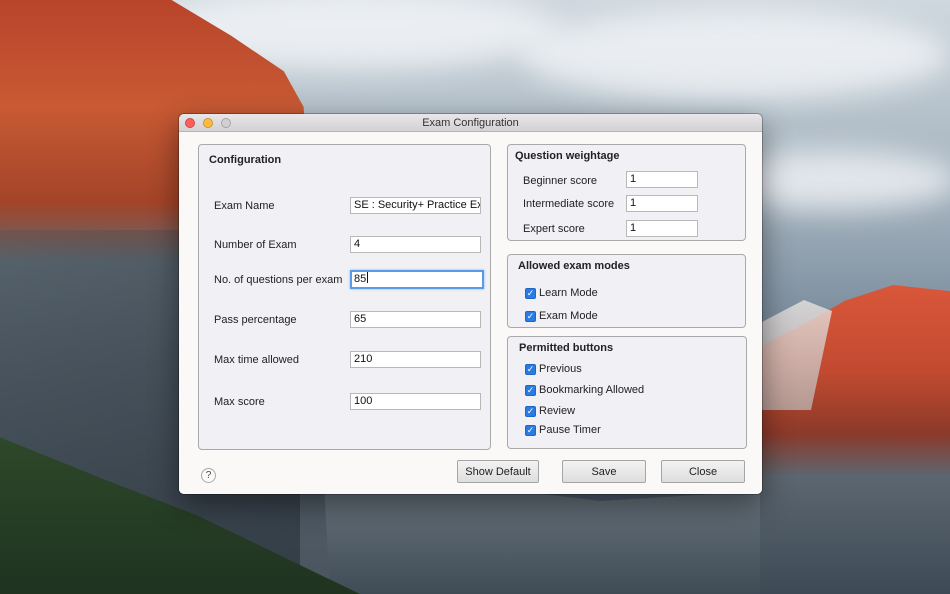 This screenshot has width=950, height=594. Describe the element at coordinates (255, 245) in the screenshot. I see `number-of-exam-label: Number of Exam` at that location.